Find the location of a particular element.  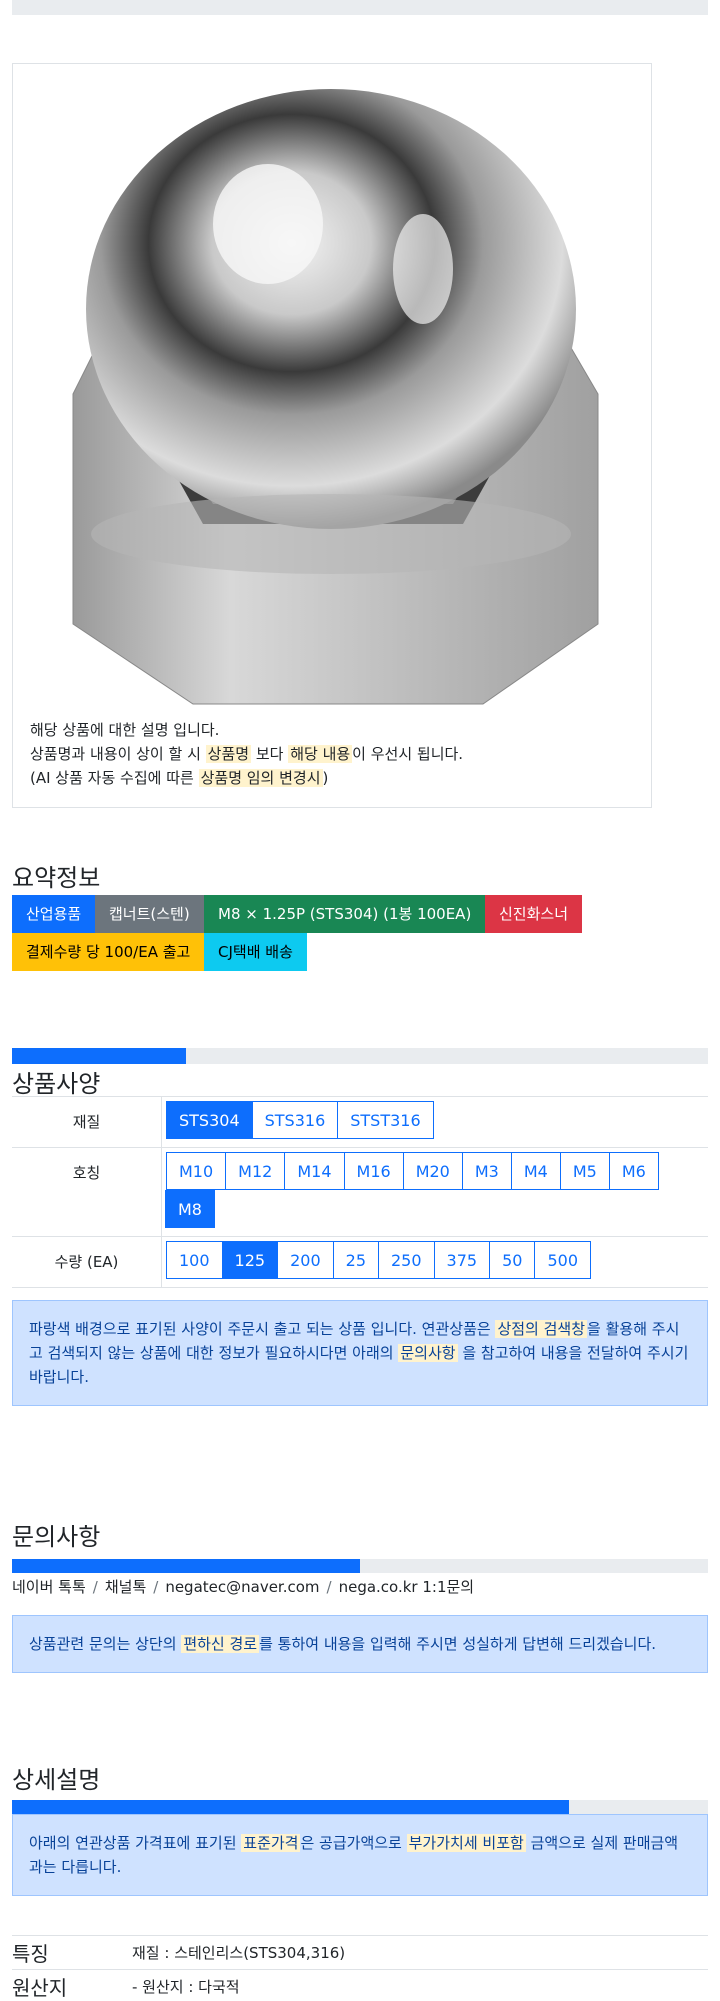

detail-progress is located at coordinates (360, 1807).